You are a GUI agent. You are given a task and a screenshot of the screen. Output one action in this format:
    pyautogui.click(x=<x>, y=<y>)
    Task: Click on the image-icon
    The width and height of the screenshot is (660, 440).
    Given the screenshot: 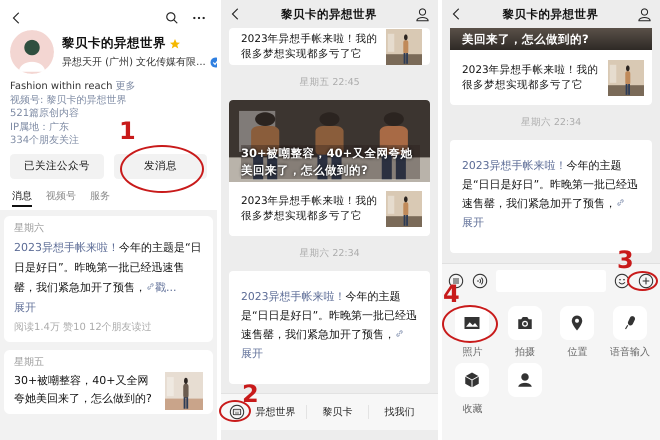 What is the action you would take?
    pyautogui.click(x=472, y=323)
    